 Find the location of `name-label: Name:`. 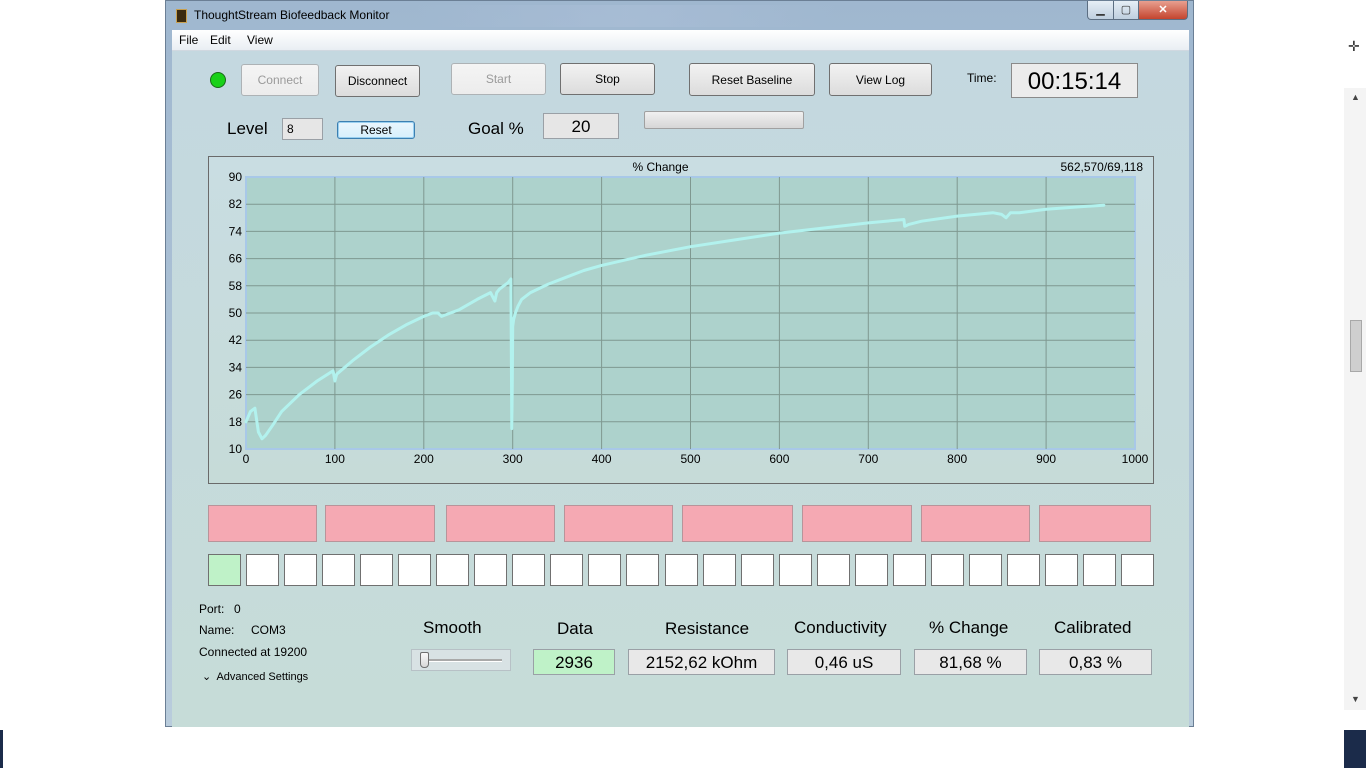

name-label: Name: is located at coordinates (217, 630).